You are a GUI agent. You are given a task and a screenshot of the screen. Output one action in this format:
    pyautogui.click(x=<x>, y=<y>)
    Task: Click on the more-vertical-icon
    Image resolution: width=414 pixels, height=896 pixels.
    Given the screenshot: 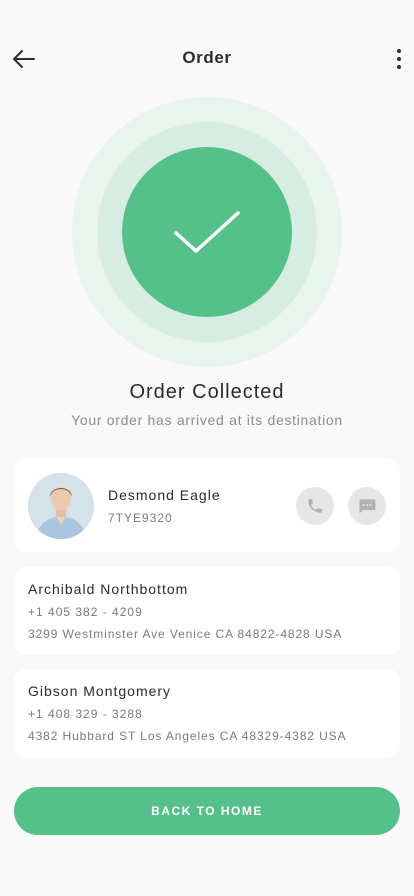 What is the action you would take?
    pyautogui.click(x=399, y=51)
    